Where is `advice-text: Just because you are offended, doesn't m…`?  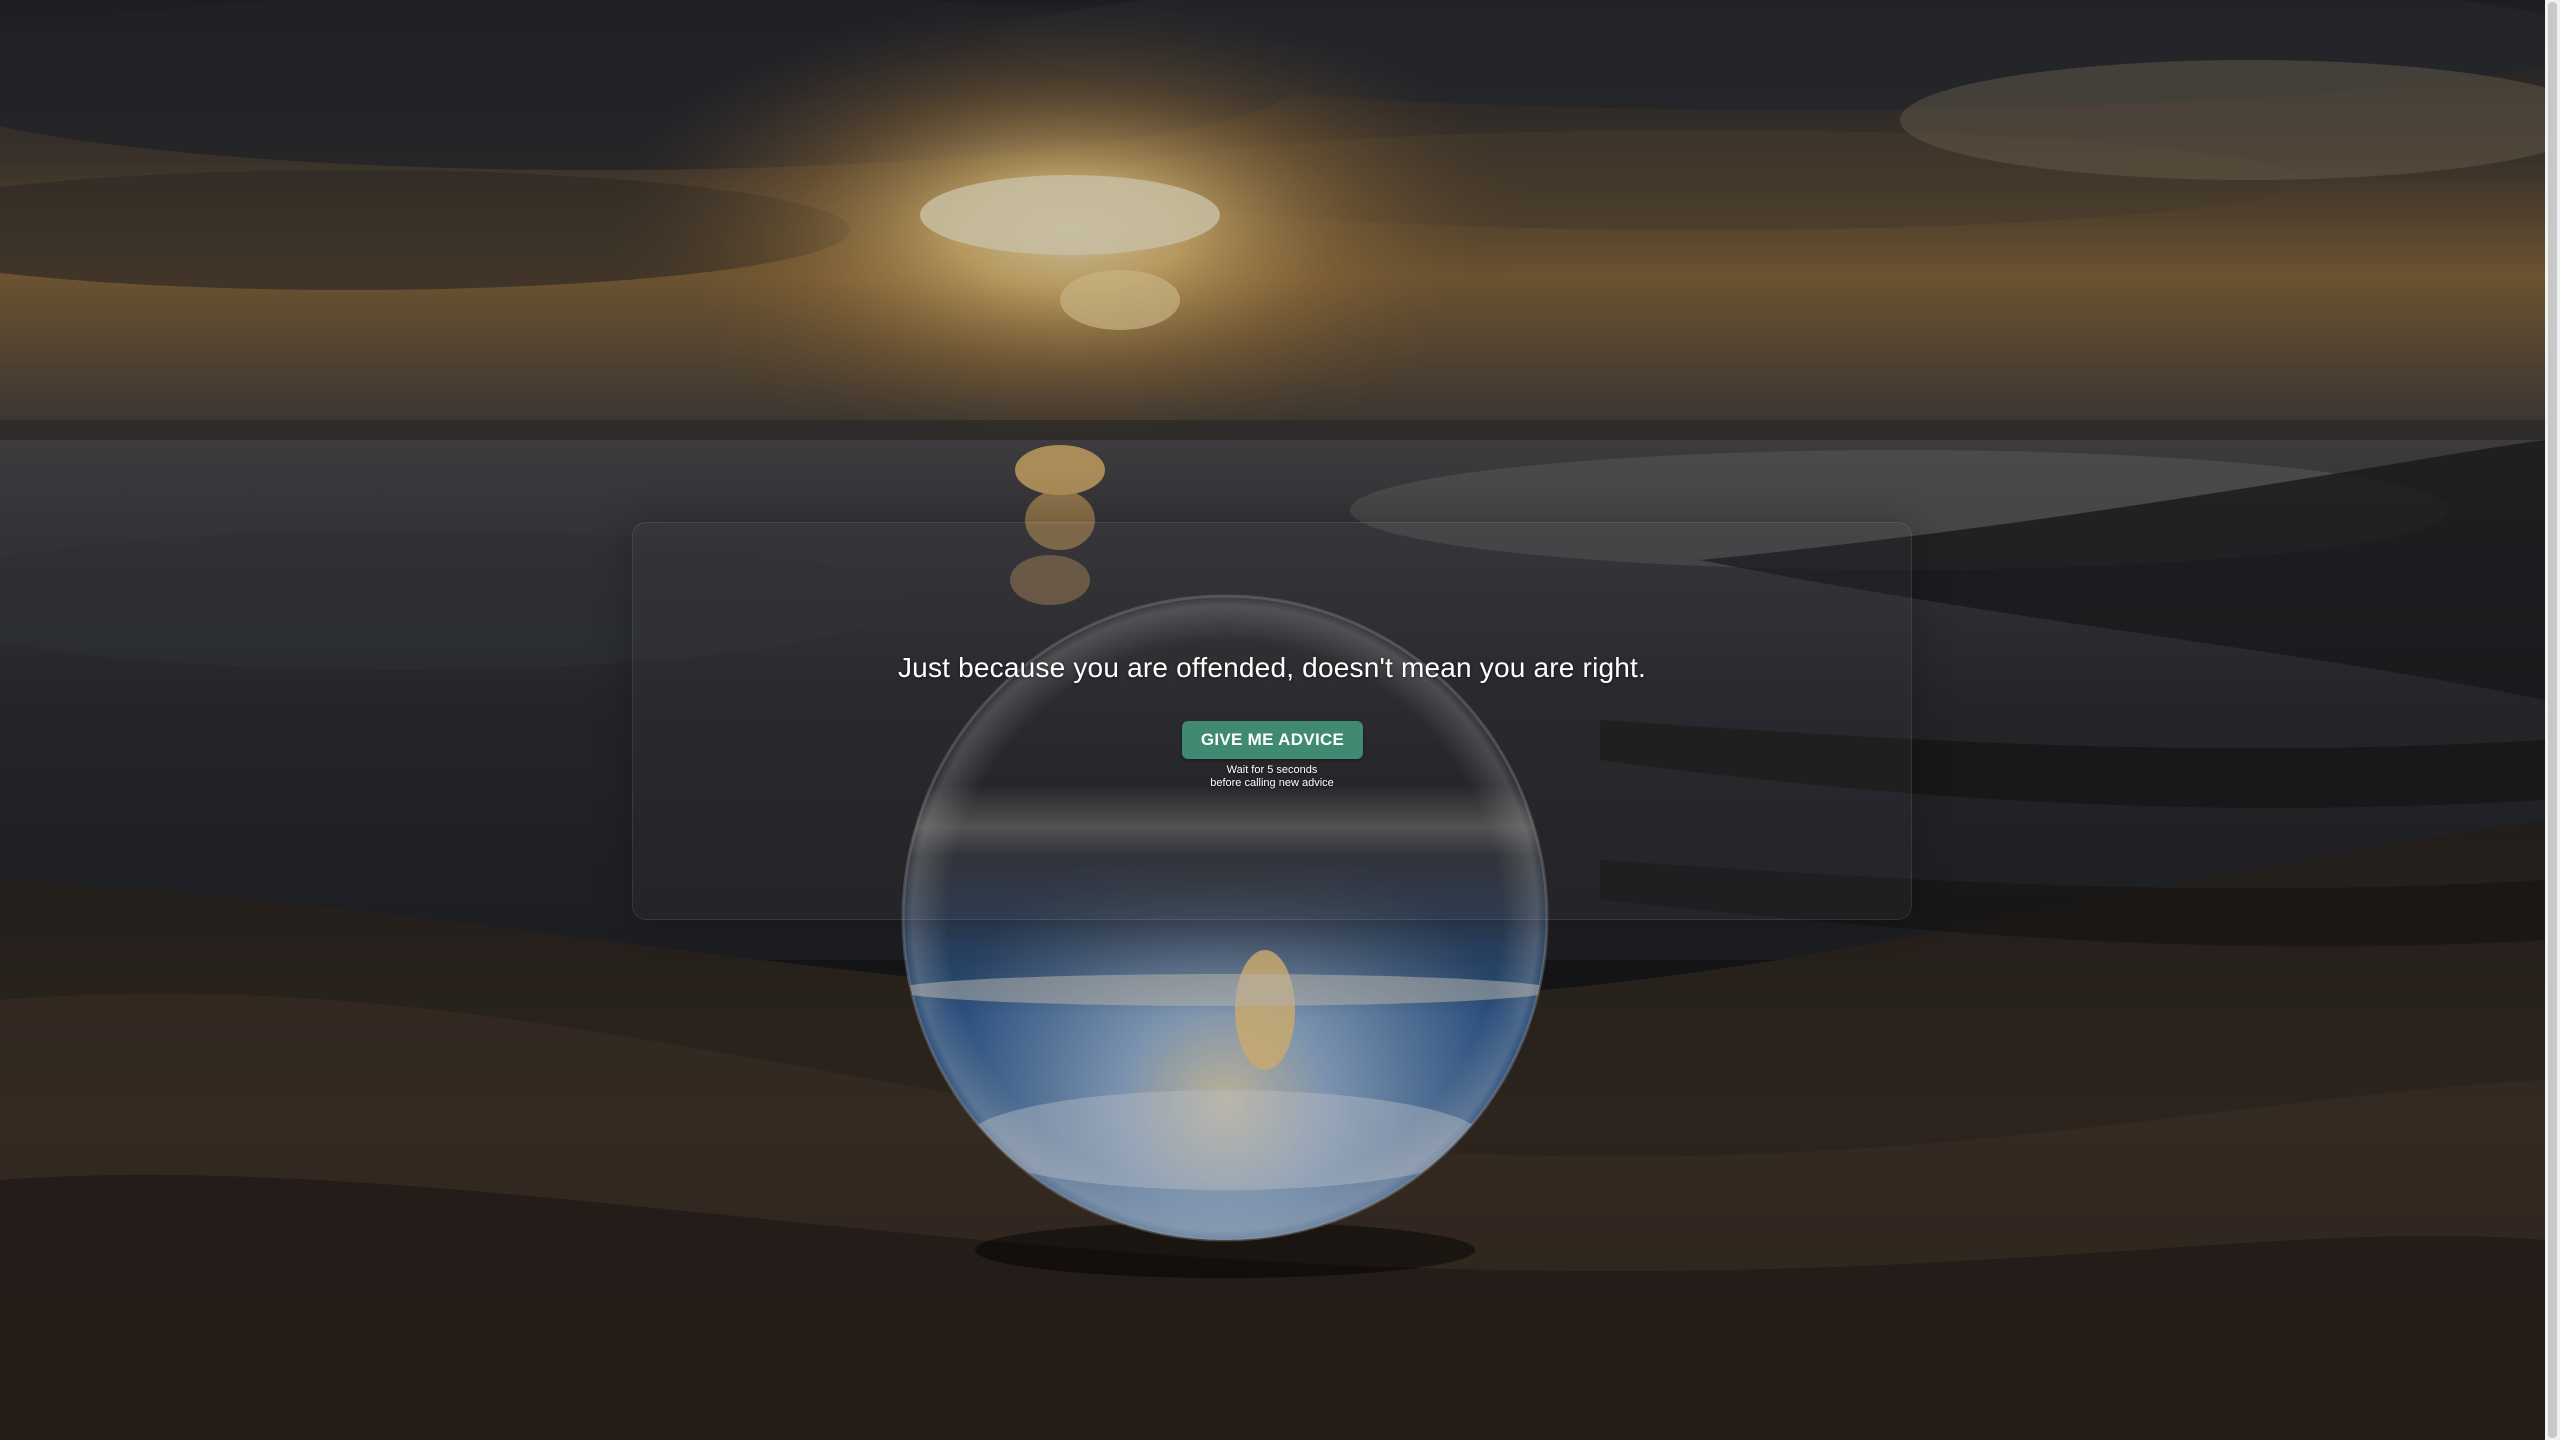 advice-text: Just because you are offended, doesn't m… is located at coordinates (1272, 667).